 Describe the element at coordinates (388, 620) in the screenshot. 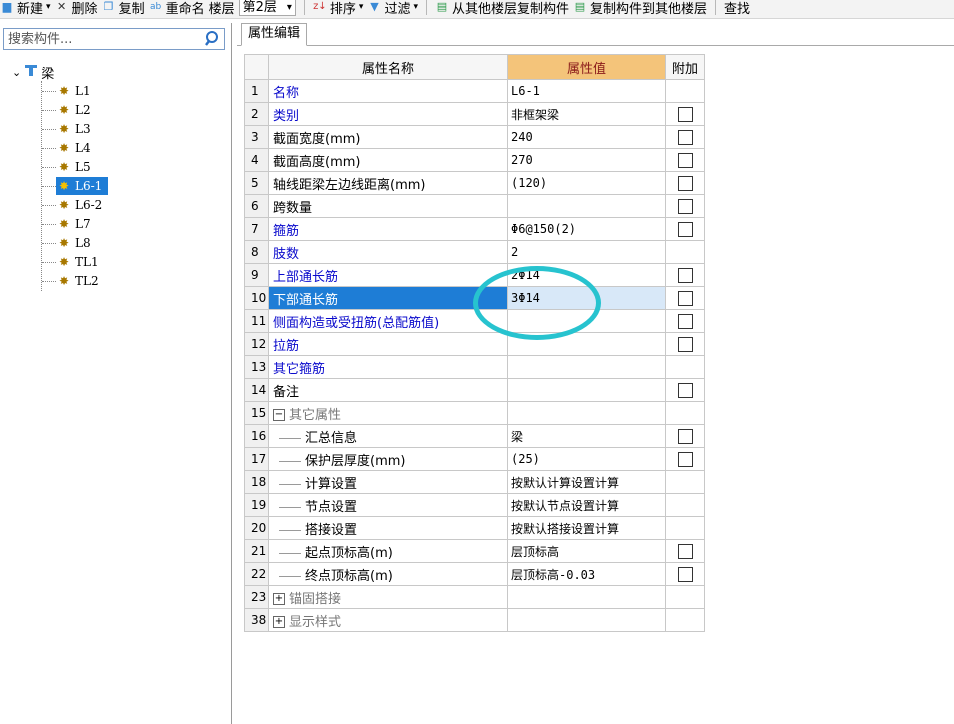

I see `property-name-cell: + 显示样式` at that location.